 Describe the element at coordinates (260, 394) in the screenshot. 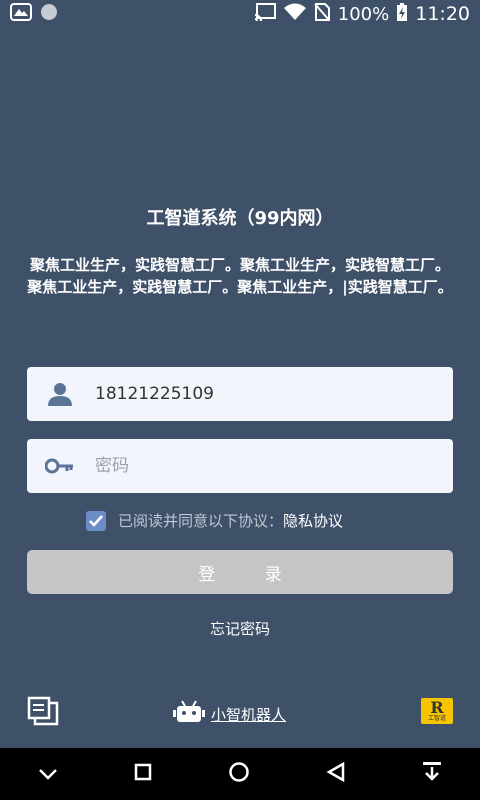

I see `phone-input` at that location.